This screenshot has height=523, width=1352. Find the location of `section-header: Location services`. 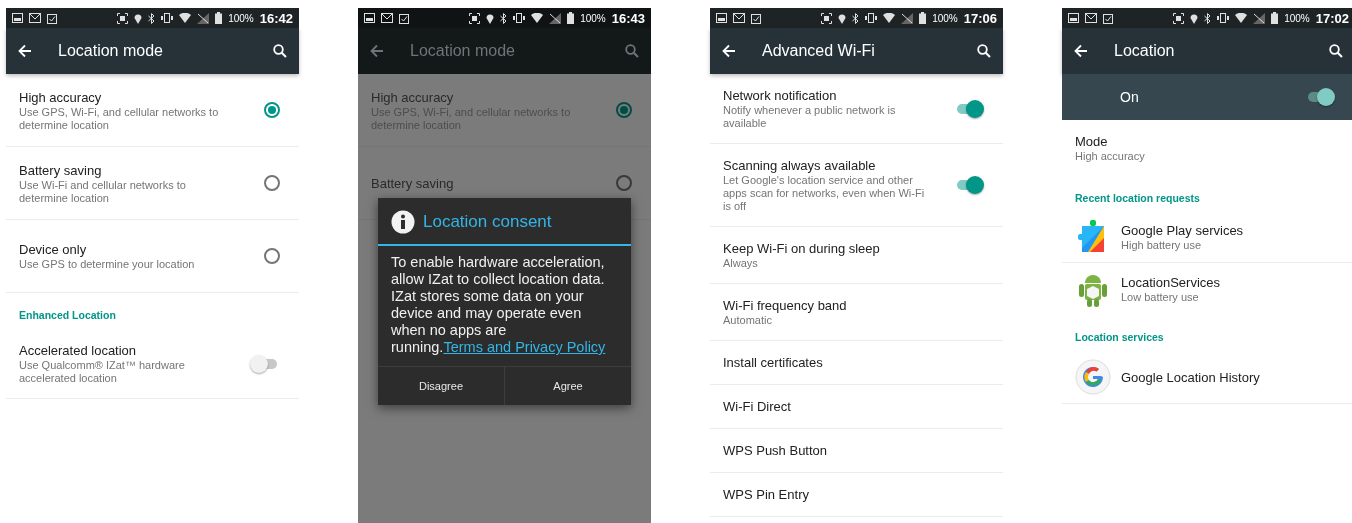

section-header: Location services is located at coordinates (1119, 337).